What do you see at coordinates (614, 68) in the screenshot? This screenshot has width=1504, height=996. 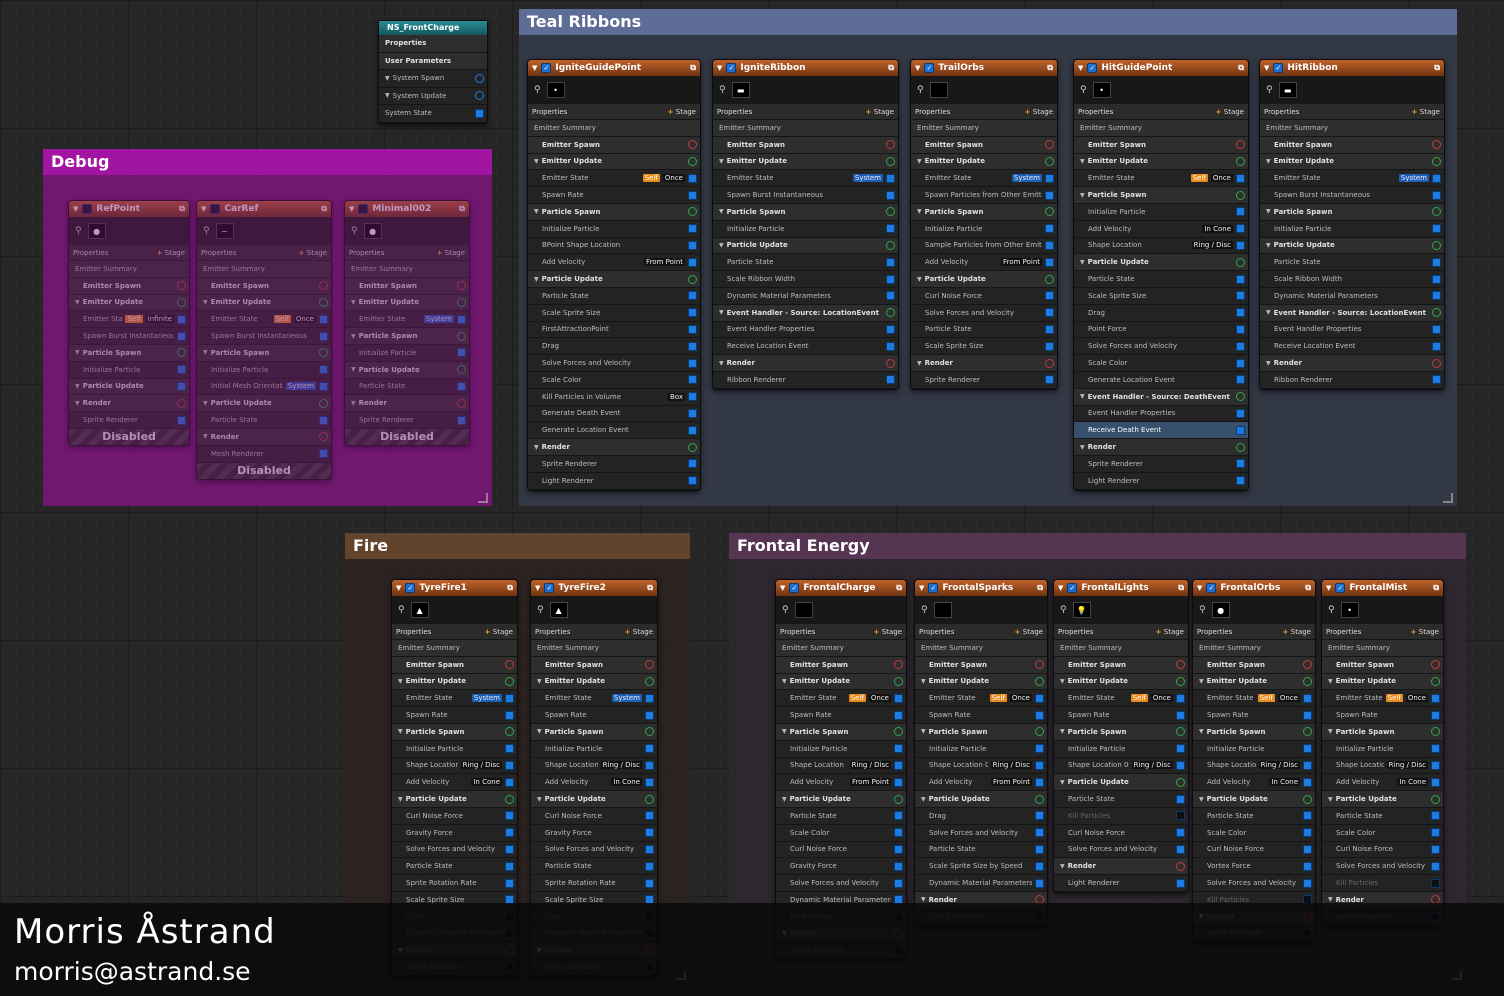 I see `emitter-header: ▼ ✓ IgniteGuidePoint ⧉` at bounding box center [614, 68].